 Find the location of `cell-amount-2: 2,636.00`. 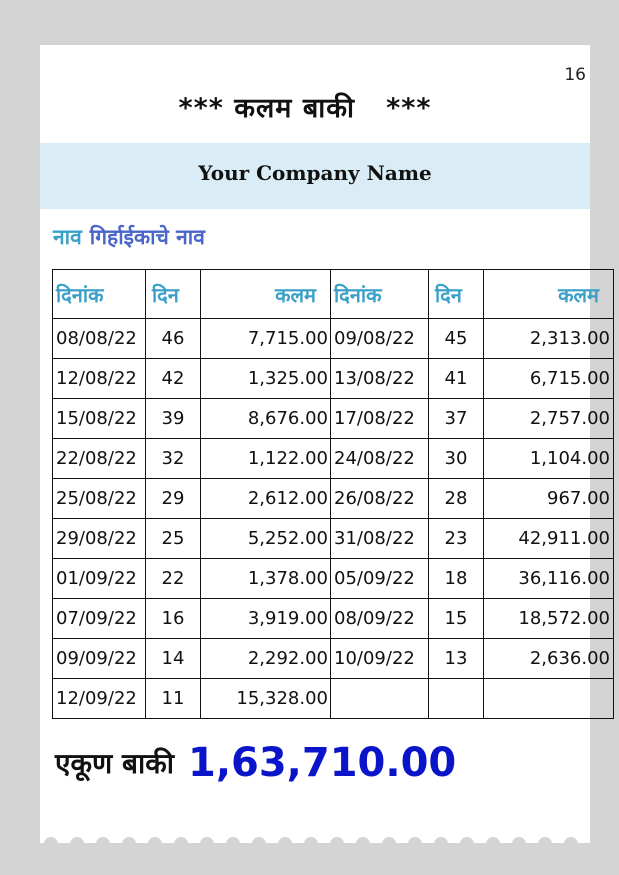

cell-amount-2: 2,636.00 is located at coordinates (548, 658).